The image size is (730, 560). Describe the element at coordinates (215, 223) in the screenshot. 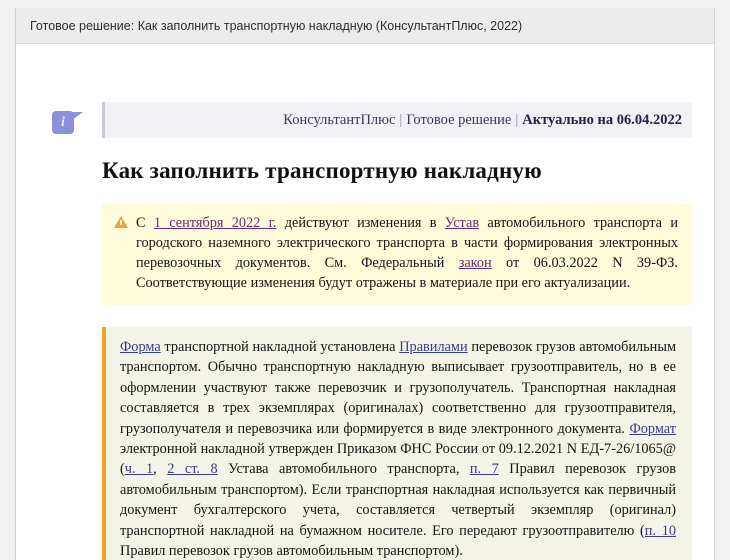

I see `doc-link: 1 сентября 2022 г.` at that location.